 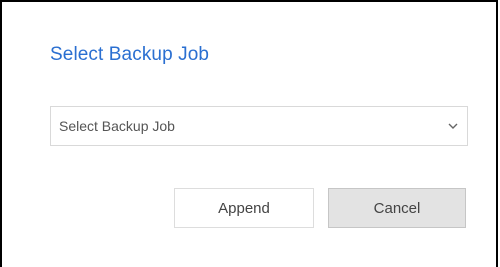 I want to click on chevron-down-icon, so click(x=453, y=126).